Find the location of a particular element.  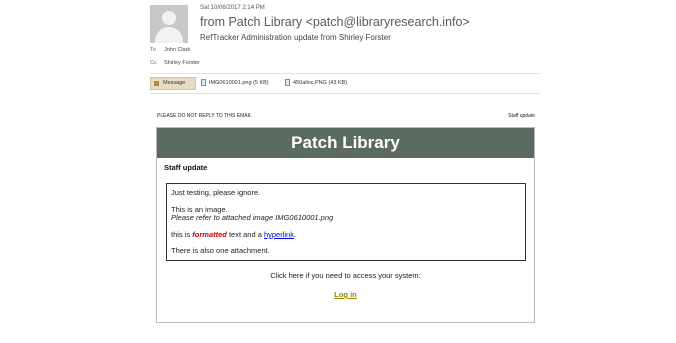

message-tab: Message is located at coordinates (173, 83).